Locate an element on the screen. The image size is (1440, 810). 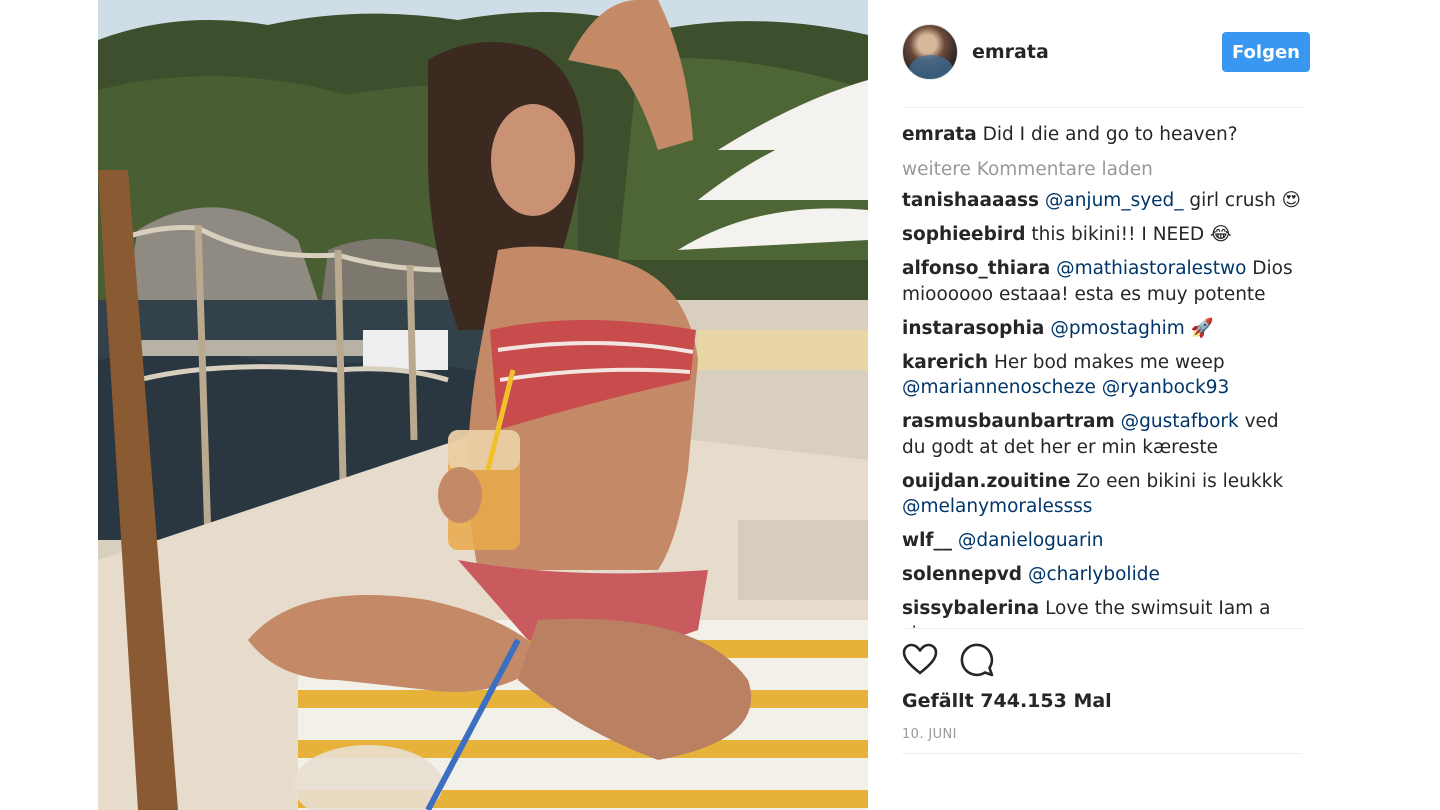
avatar is located at coordinates (930, 52).